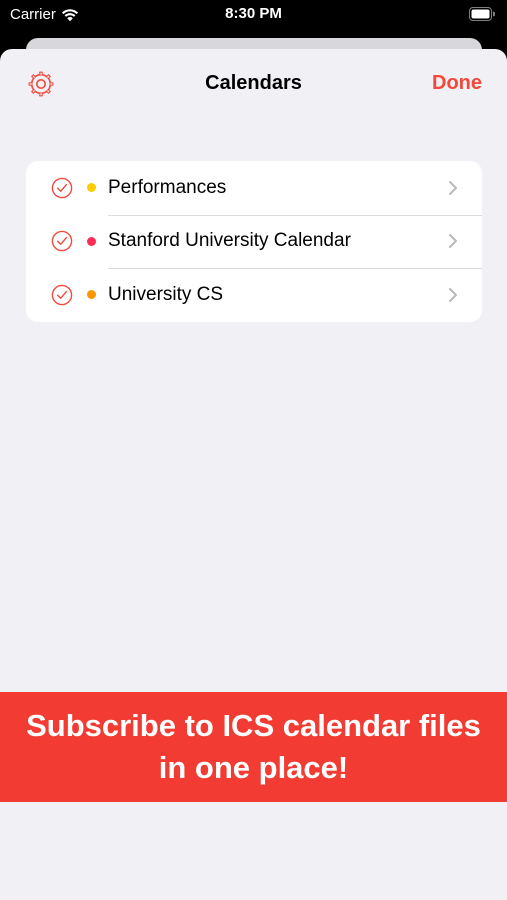  I want to click on calendar-name: Performances, so click(167, 187).